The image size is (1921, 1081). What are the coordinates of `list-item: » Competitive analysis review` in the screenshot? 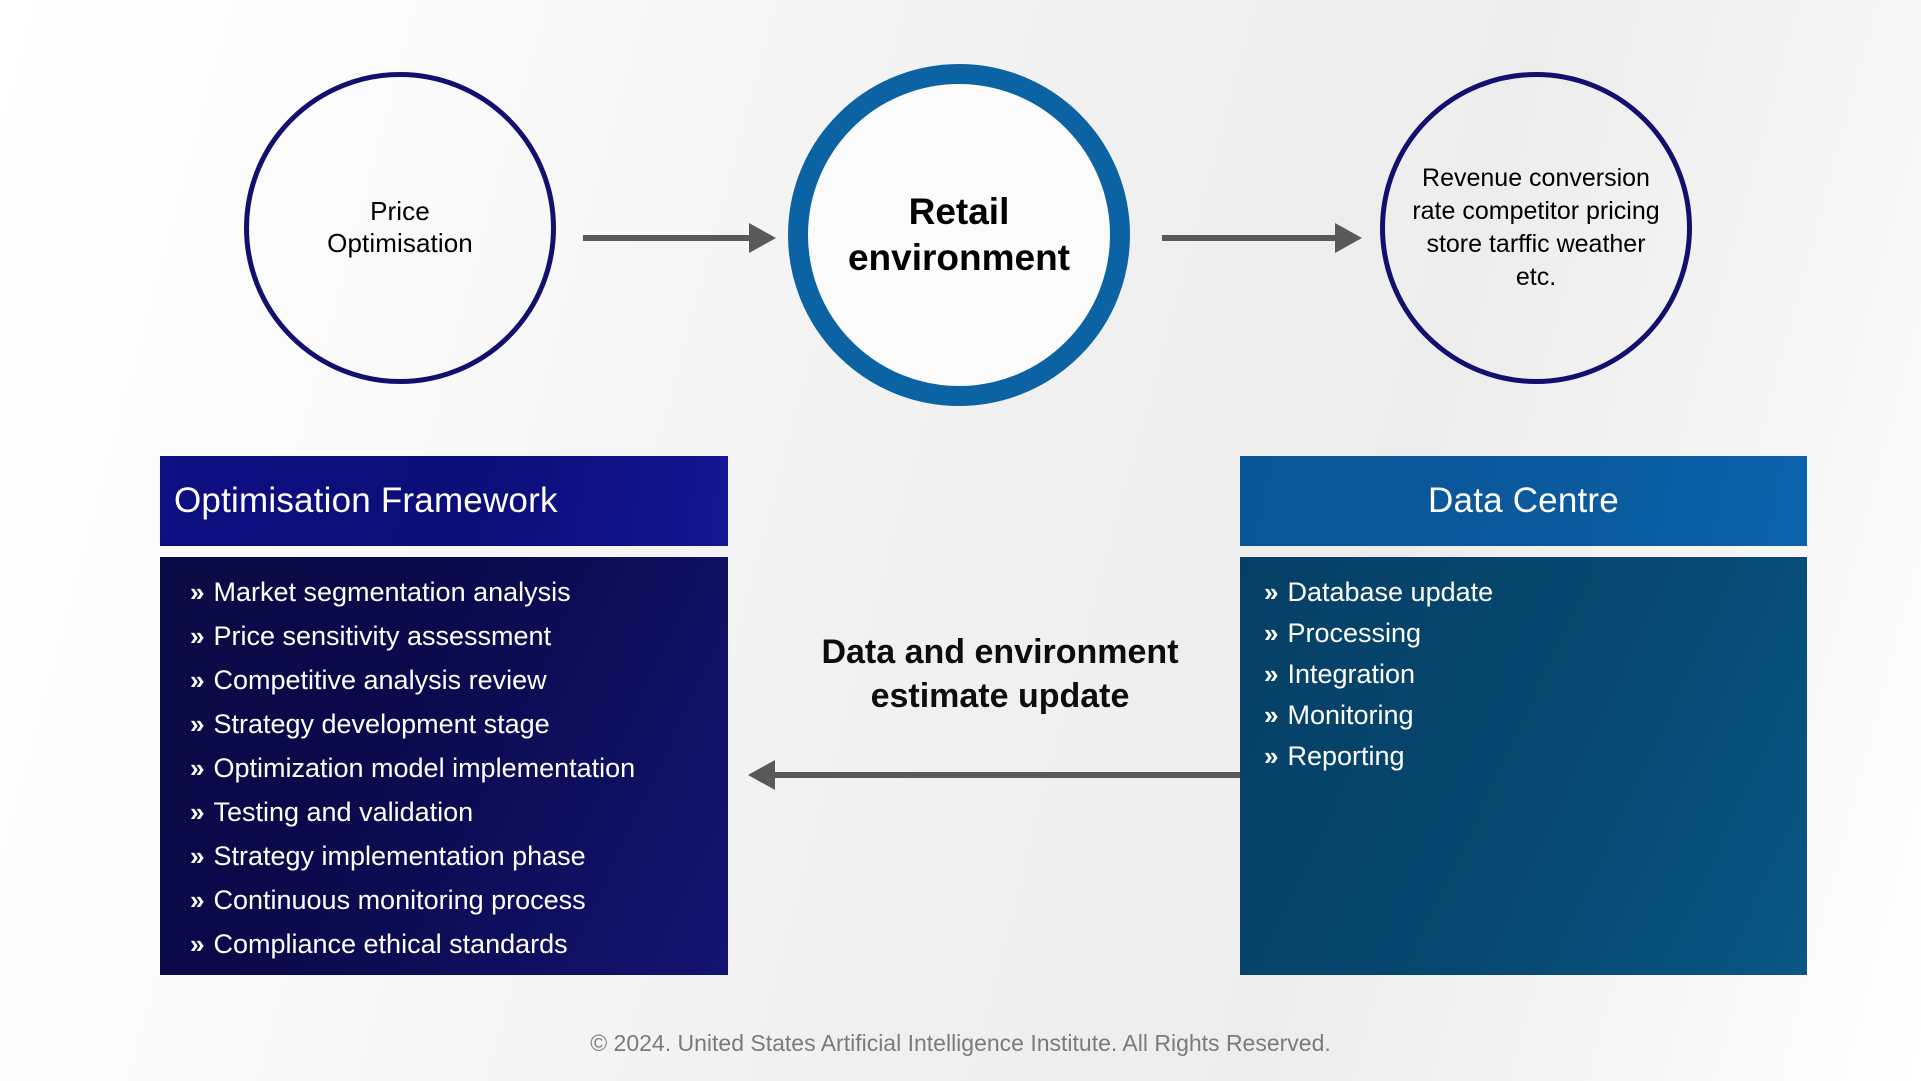 It's located at (459, 680).